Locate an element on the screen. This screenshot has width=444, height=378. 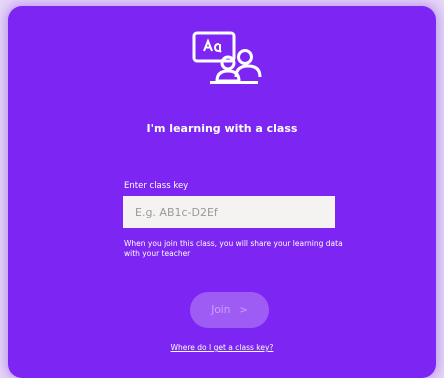
class-key-input is located at coordinates (229, 212).